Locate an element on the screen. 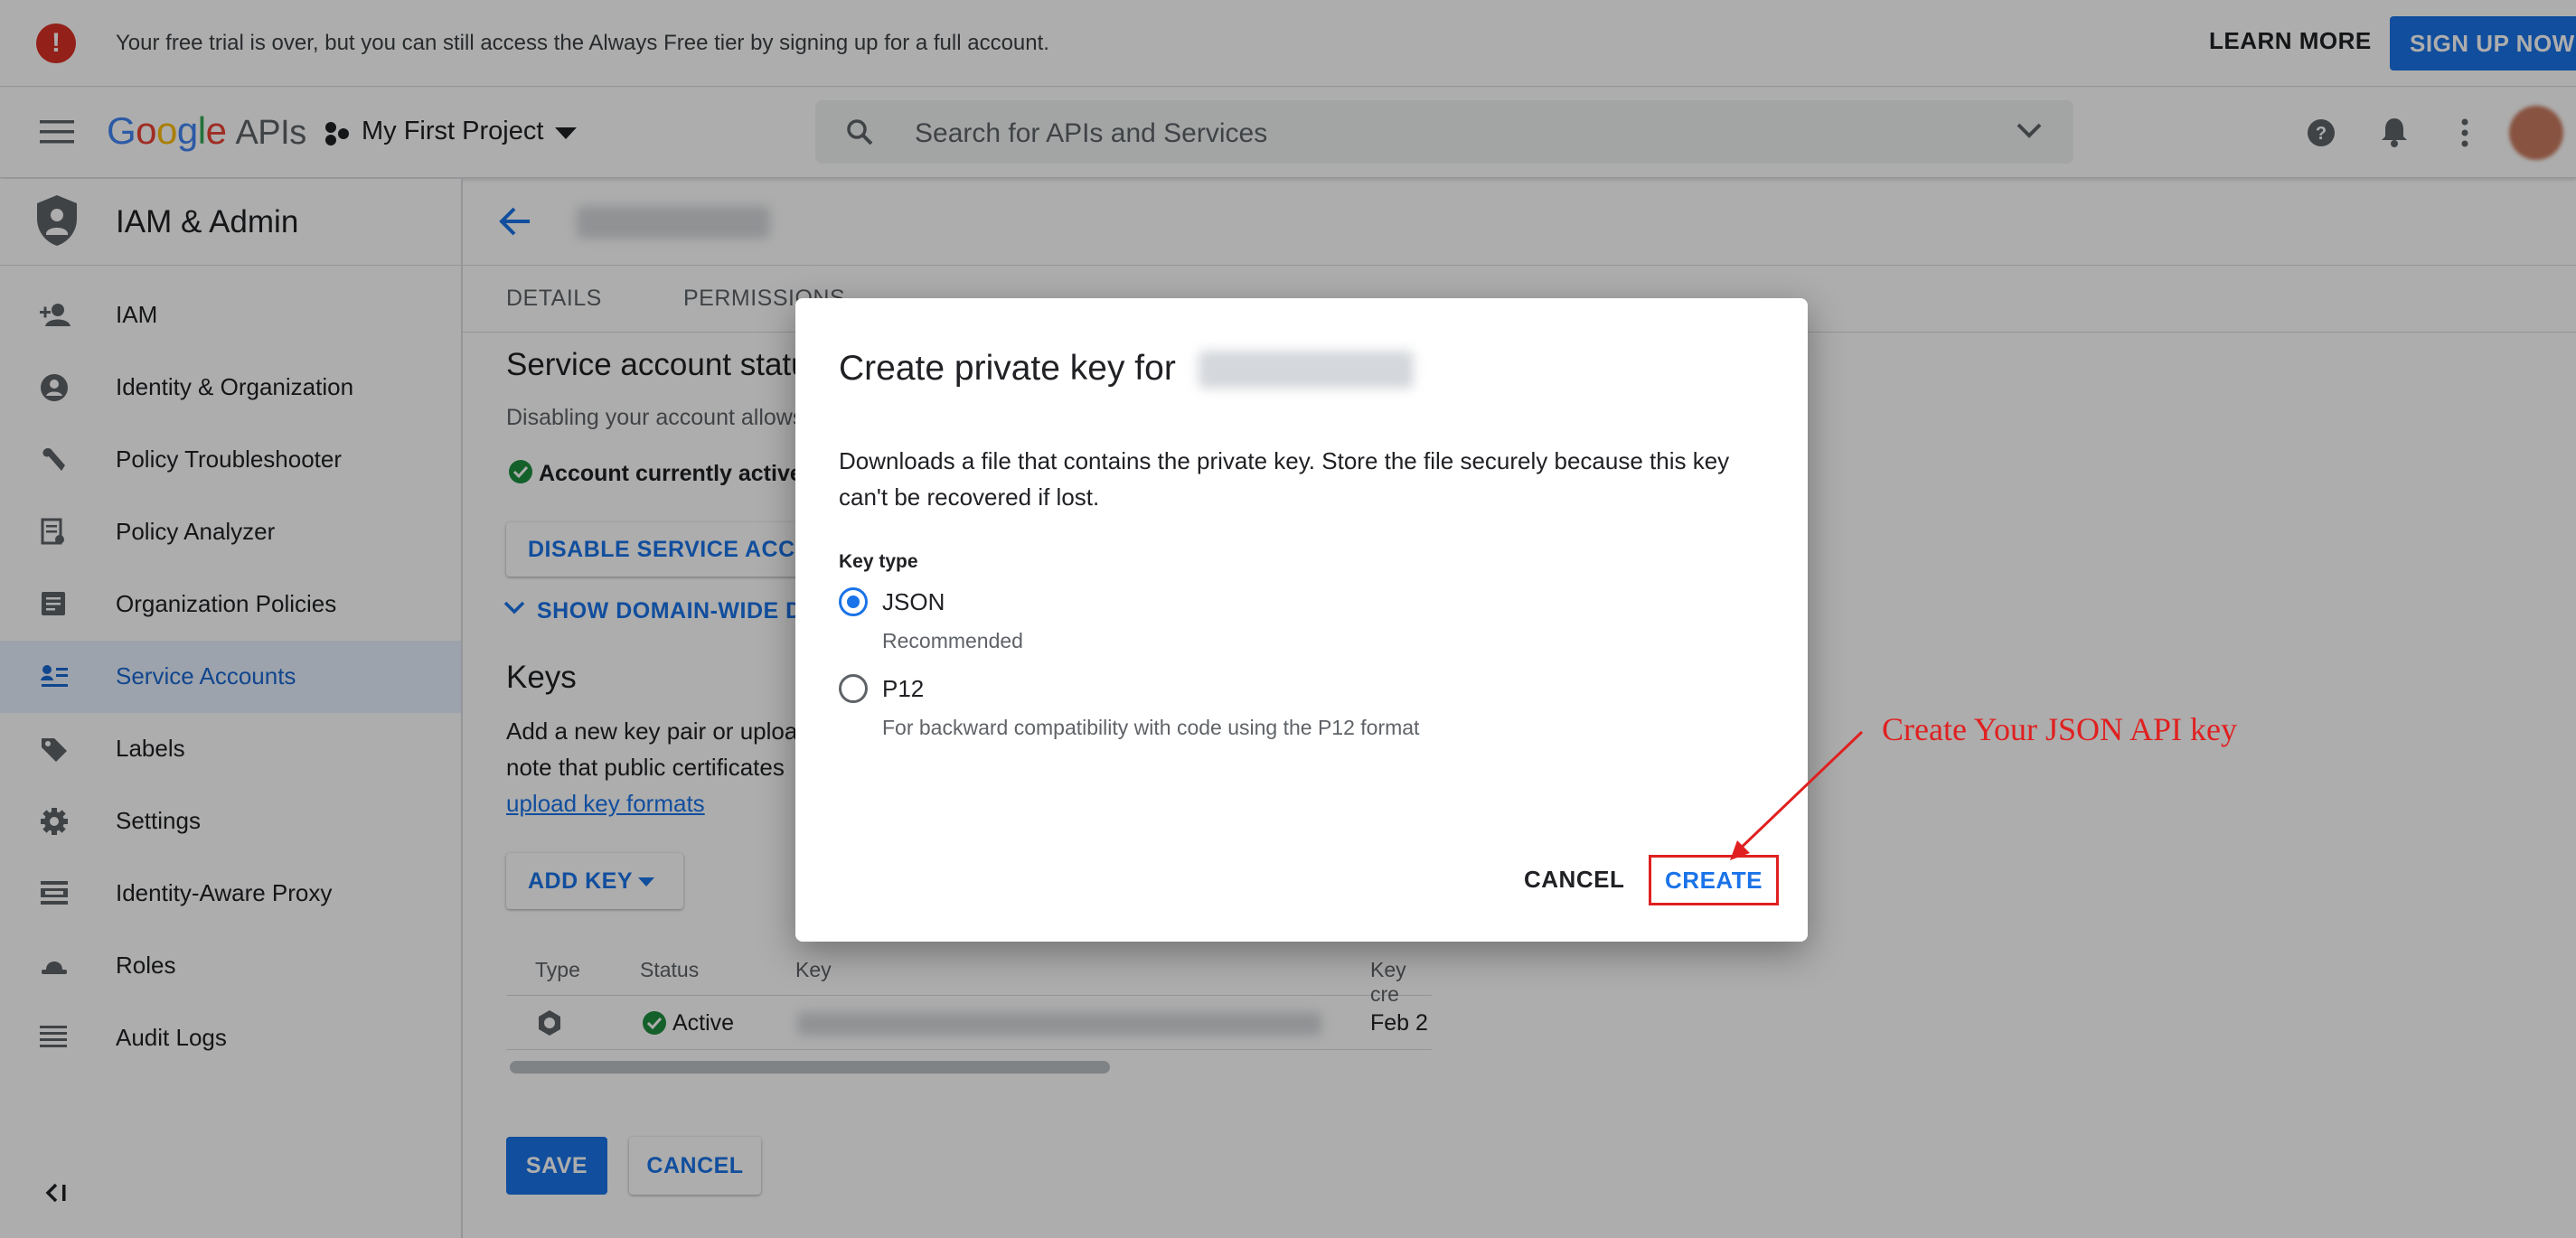 The image size is (2576, 1238). json-radio is located at coordinates (853, 601).